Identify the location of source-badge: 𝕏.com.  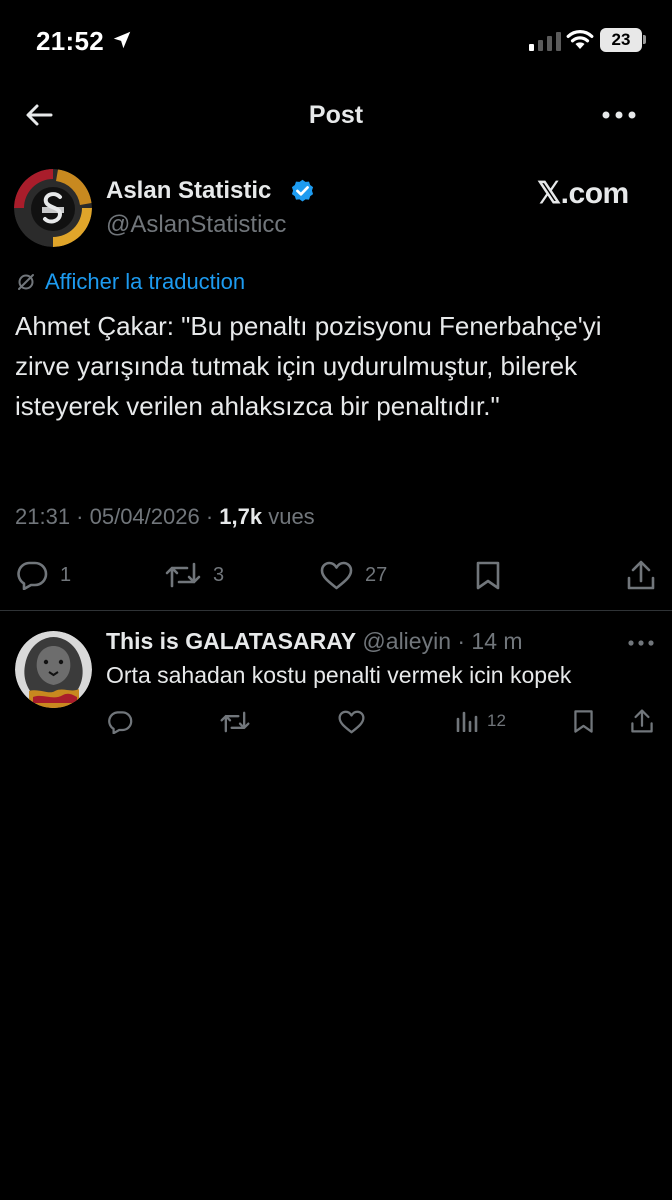
(583, 193).